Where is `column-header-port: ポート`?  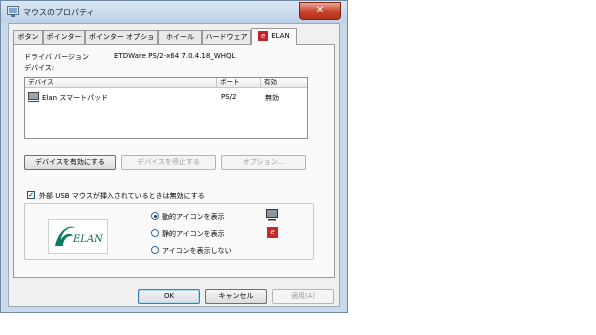
column-header-port: ポート is located at coordinates (239, 83).